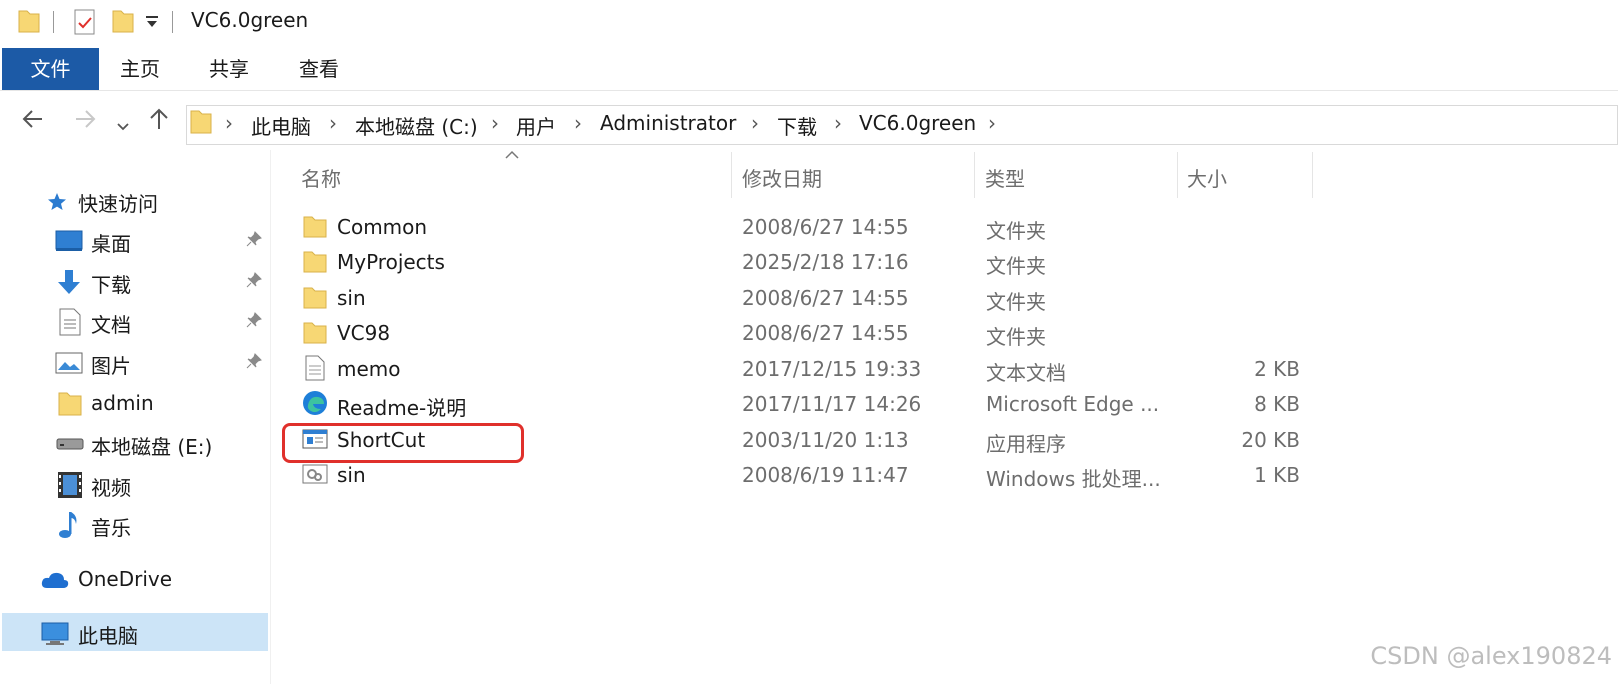 The image size is (1618, 684). I want to click on file-type: 文本文档, so click(1026, 373).